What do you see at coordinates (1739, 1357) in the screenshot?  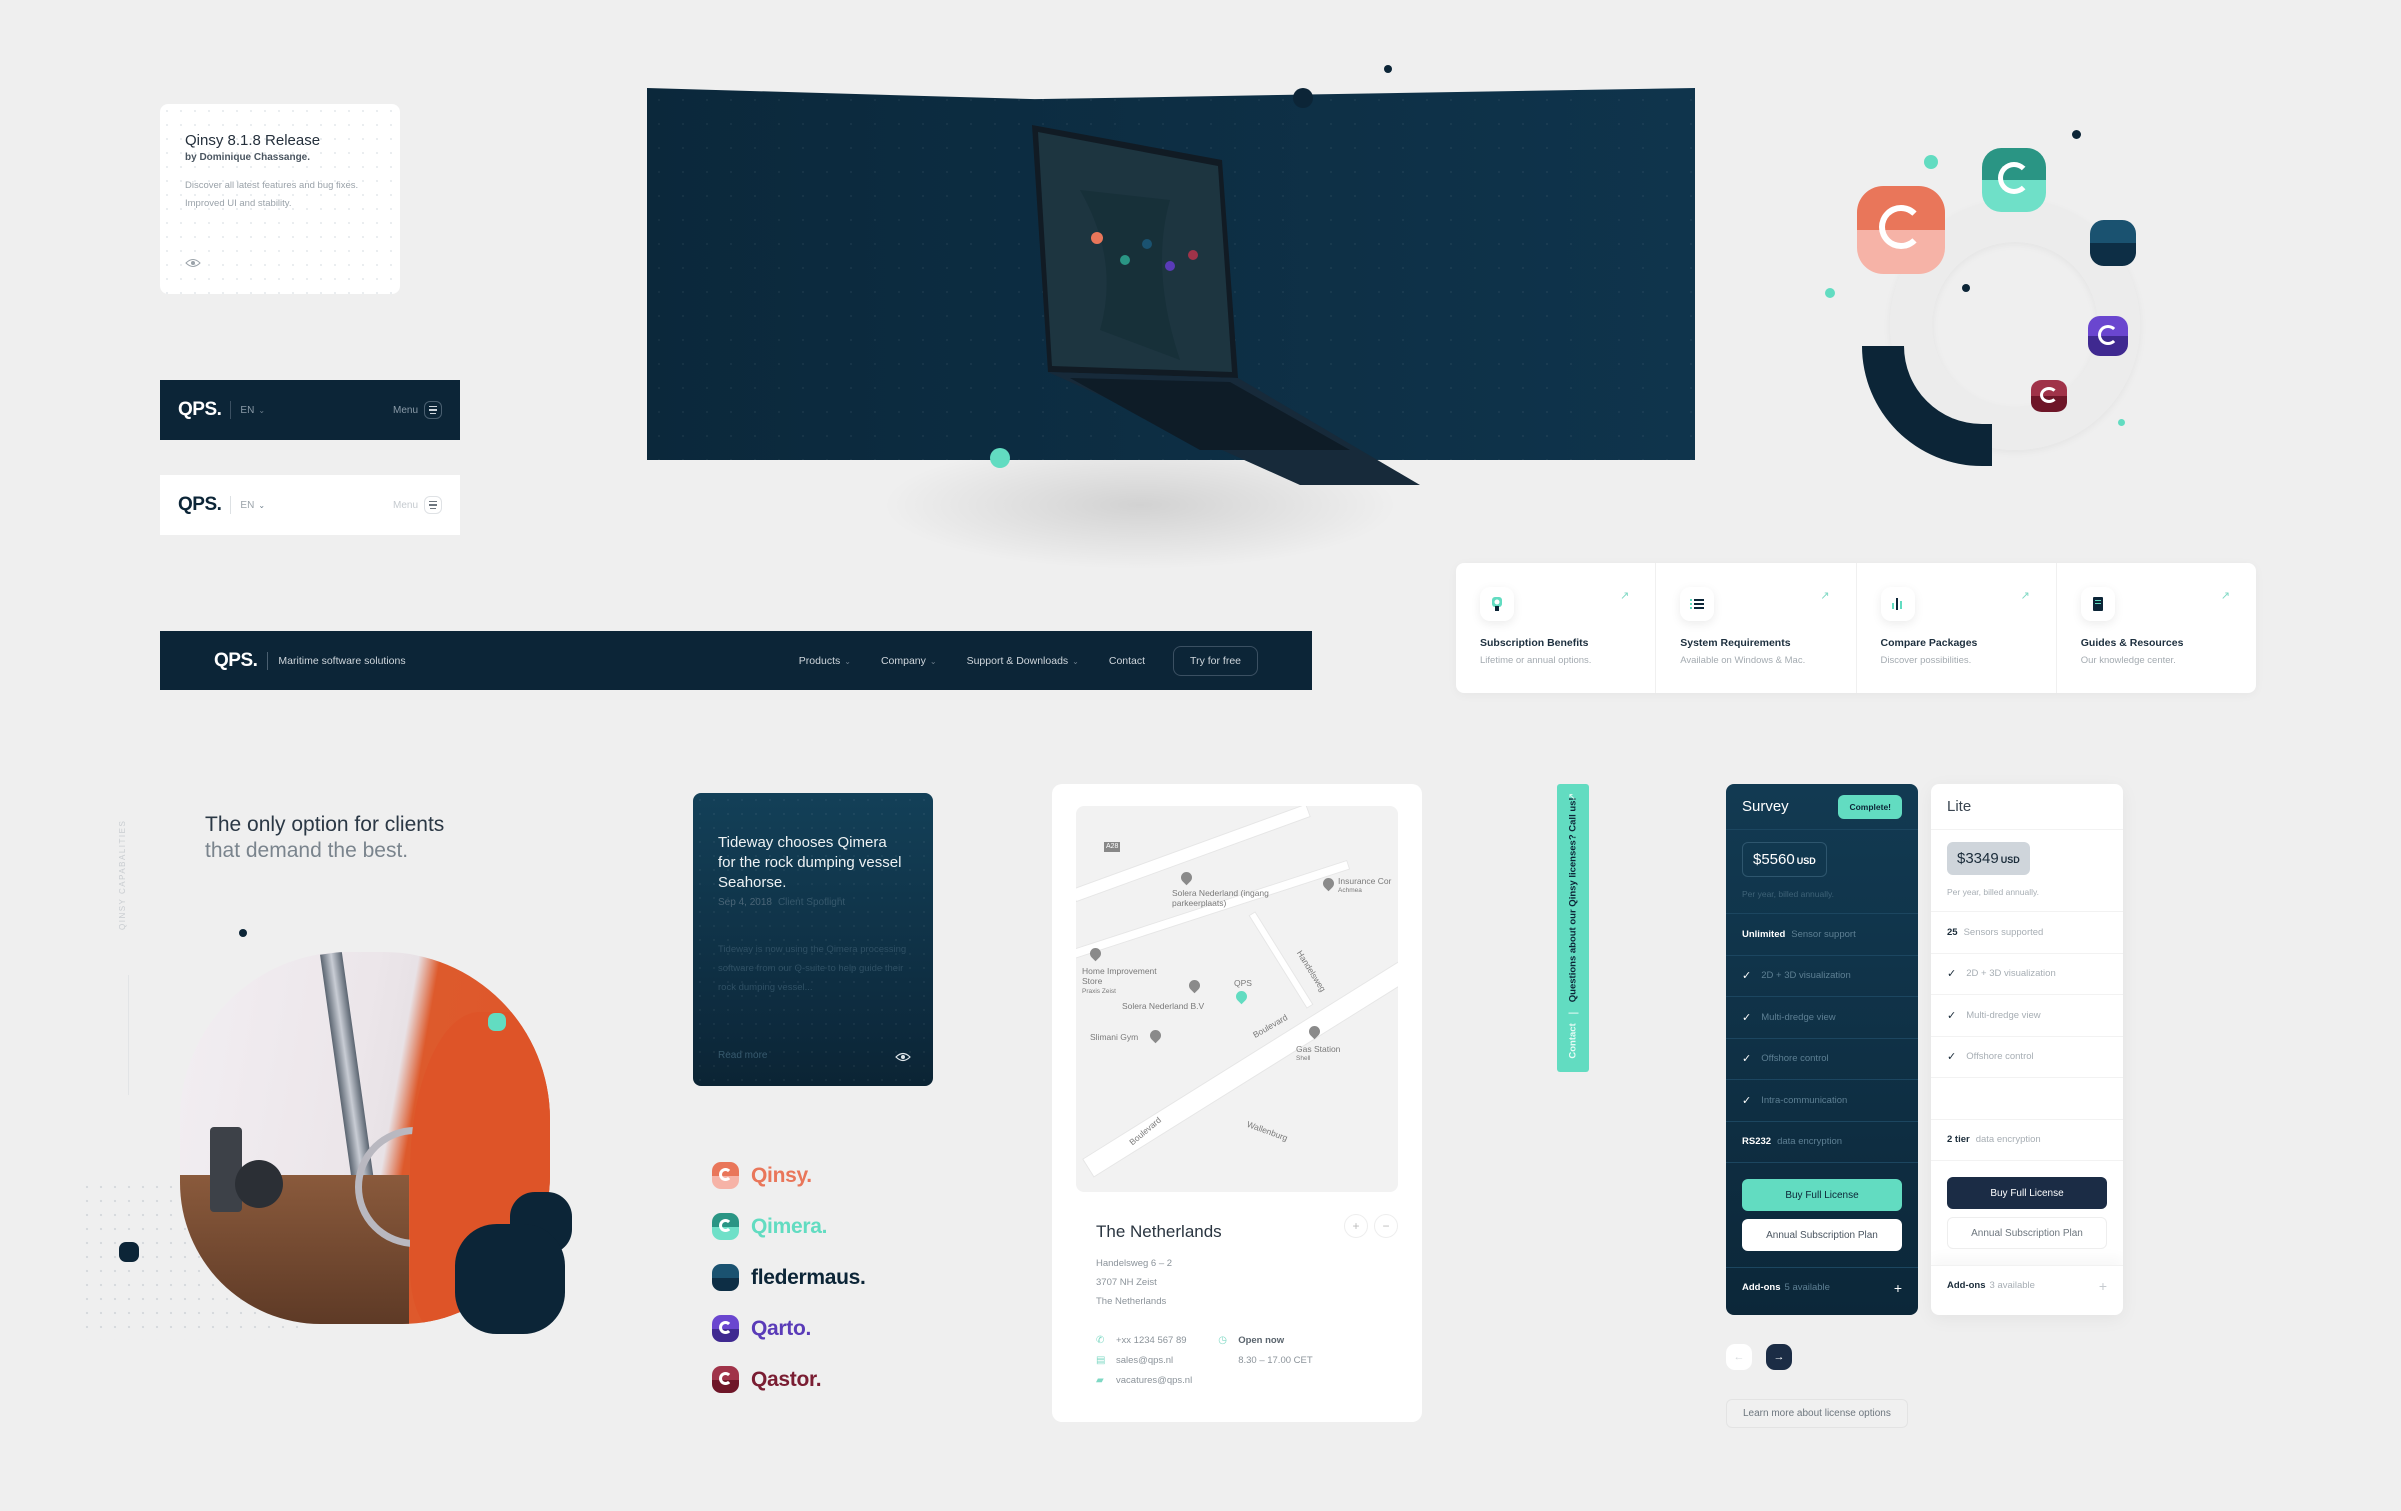 I see `previous-button: ←` at bounding box center [1739, 1357].